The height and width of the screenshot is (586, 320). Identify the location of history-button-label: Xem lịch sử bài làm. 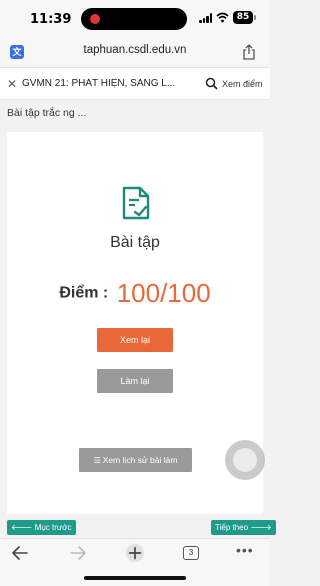
(140, 460).